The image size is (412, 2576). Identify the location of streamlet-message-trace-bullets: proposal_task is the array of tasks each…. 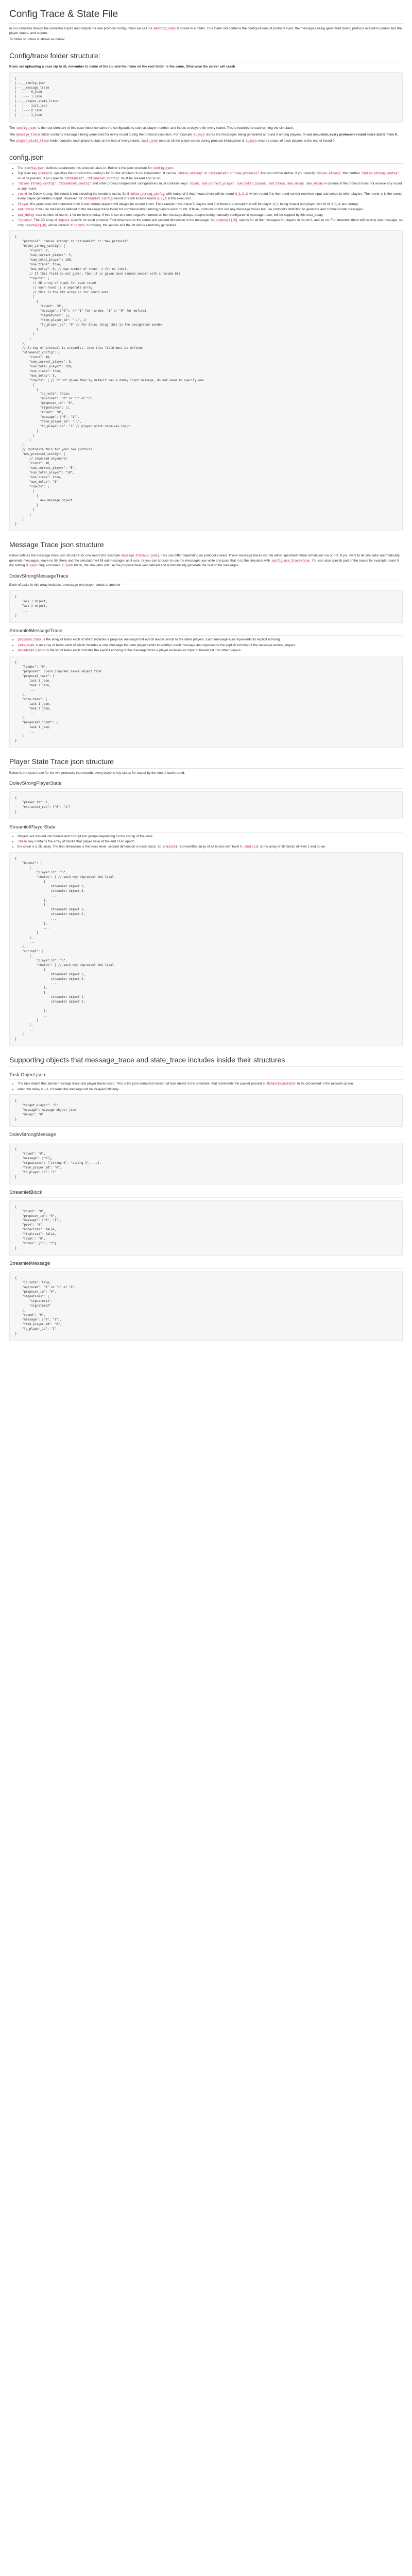
(206, 645).